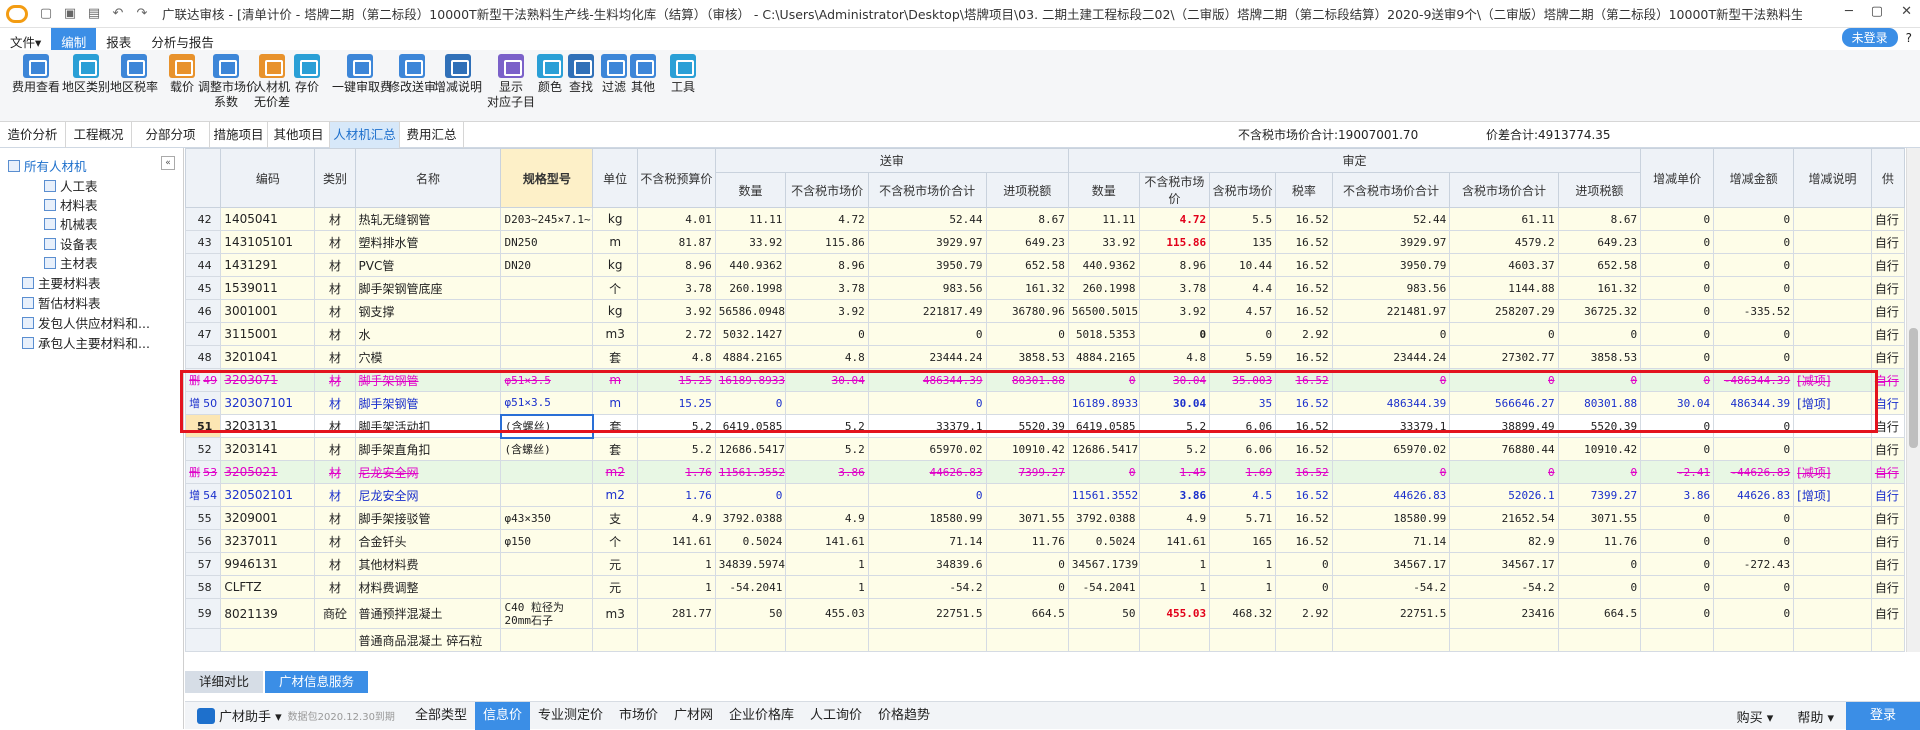  I want to click on cell-budget: 4.9, so click(676, 518).